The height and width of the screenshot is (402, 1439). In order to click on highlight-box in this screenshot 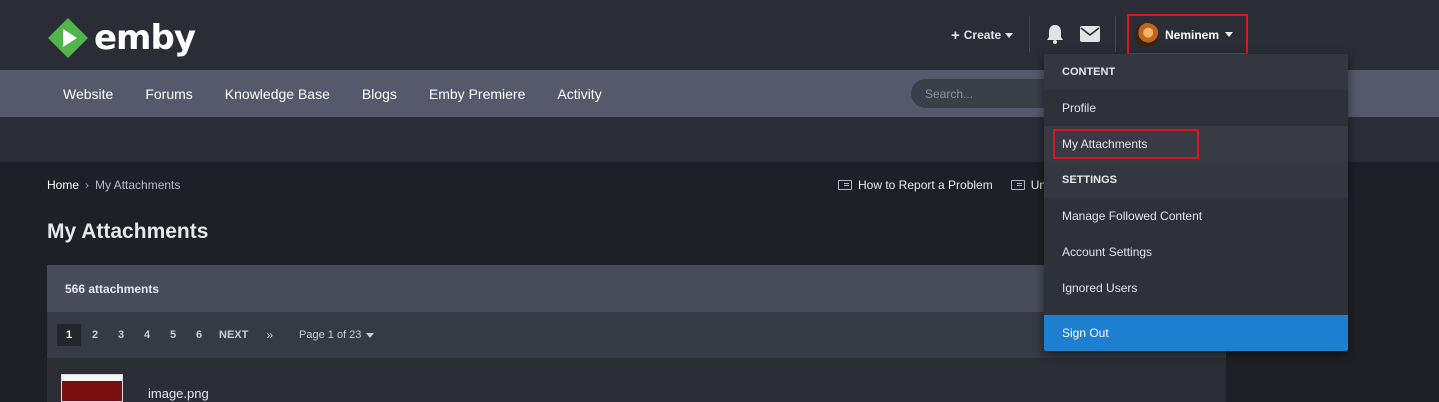, I will do `click(1126, 144)`.